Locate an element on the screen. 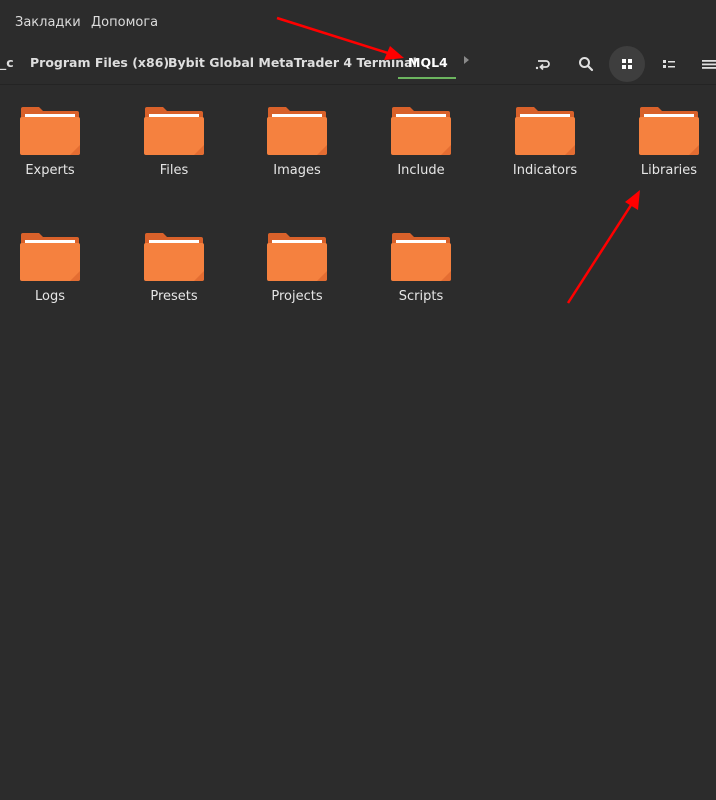  folder-label: Projects is located at coordinates (297, 296).